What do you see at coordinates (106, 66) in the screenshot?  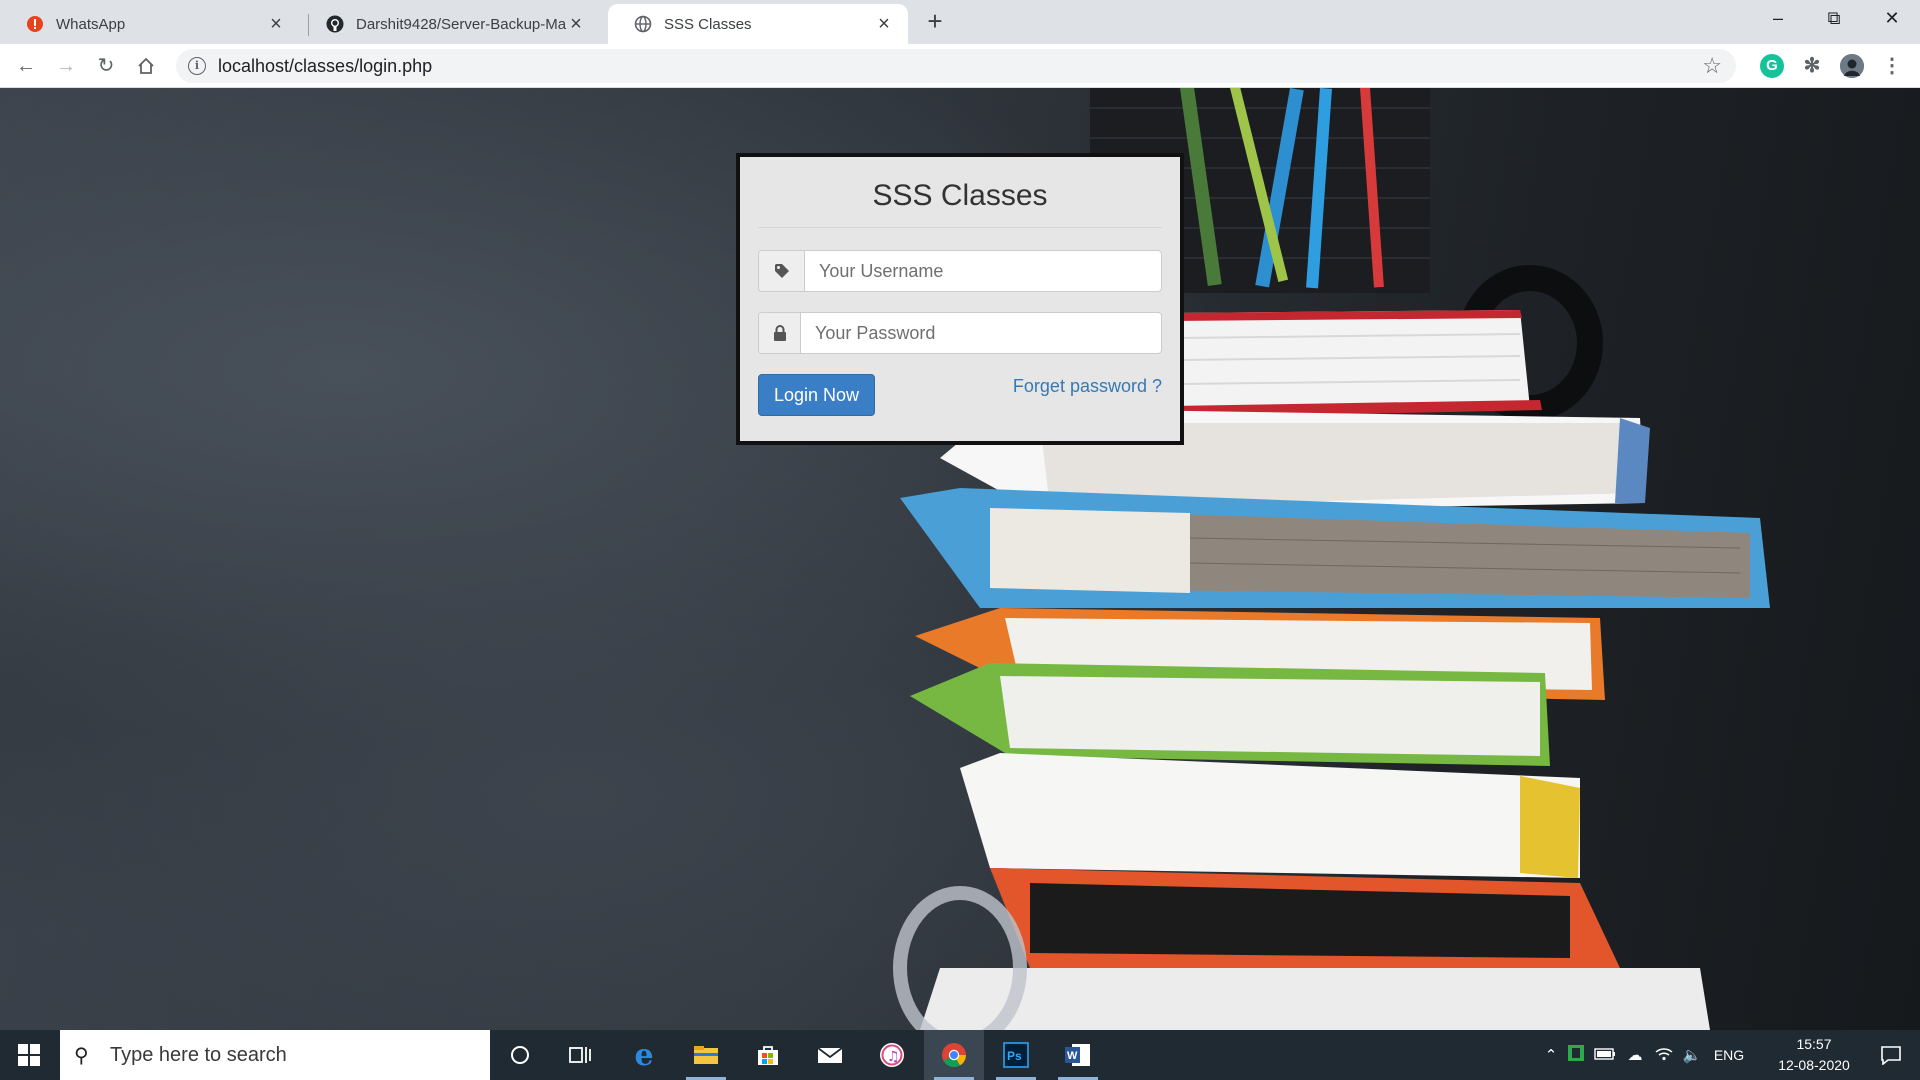 I see `reload-icon: ↻` at bounding box center [106, 66].